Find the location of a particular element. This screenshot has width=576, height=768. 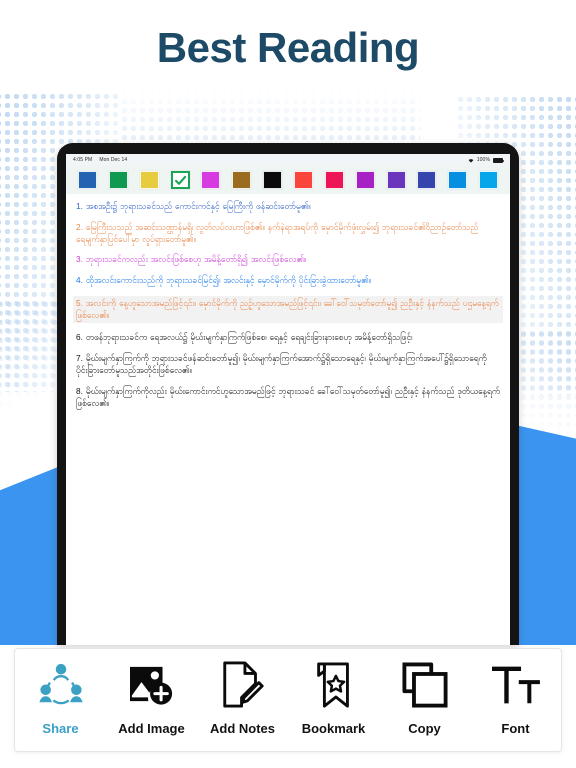

toolbar-item-share: Share is located at coordinates (60, 698).